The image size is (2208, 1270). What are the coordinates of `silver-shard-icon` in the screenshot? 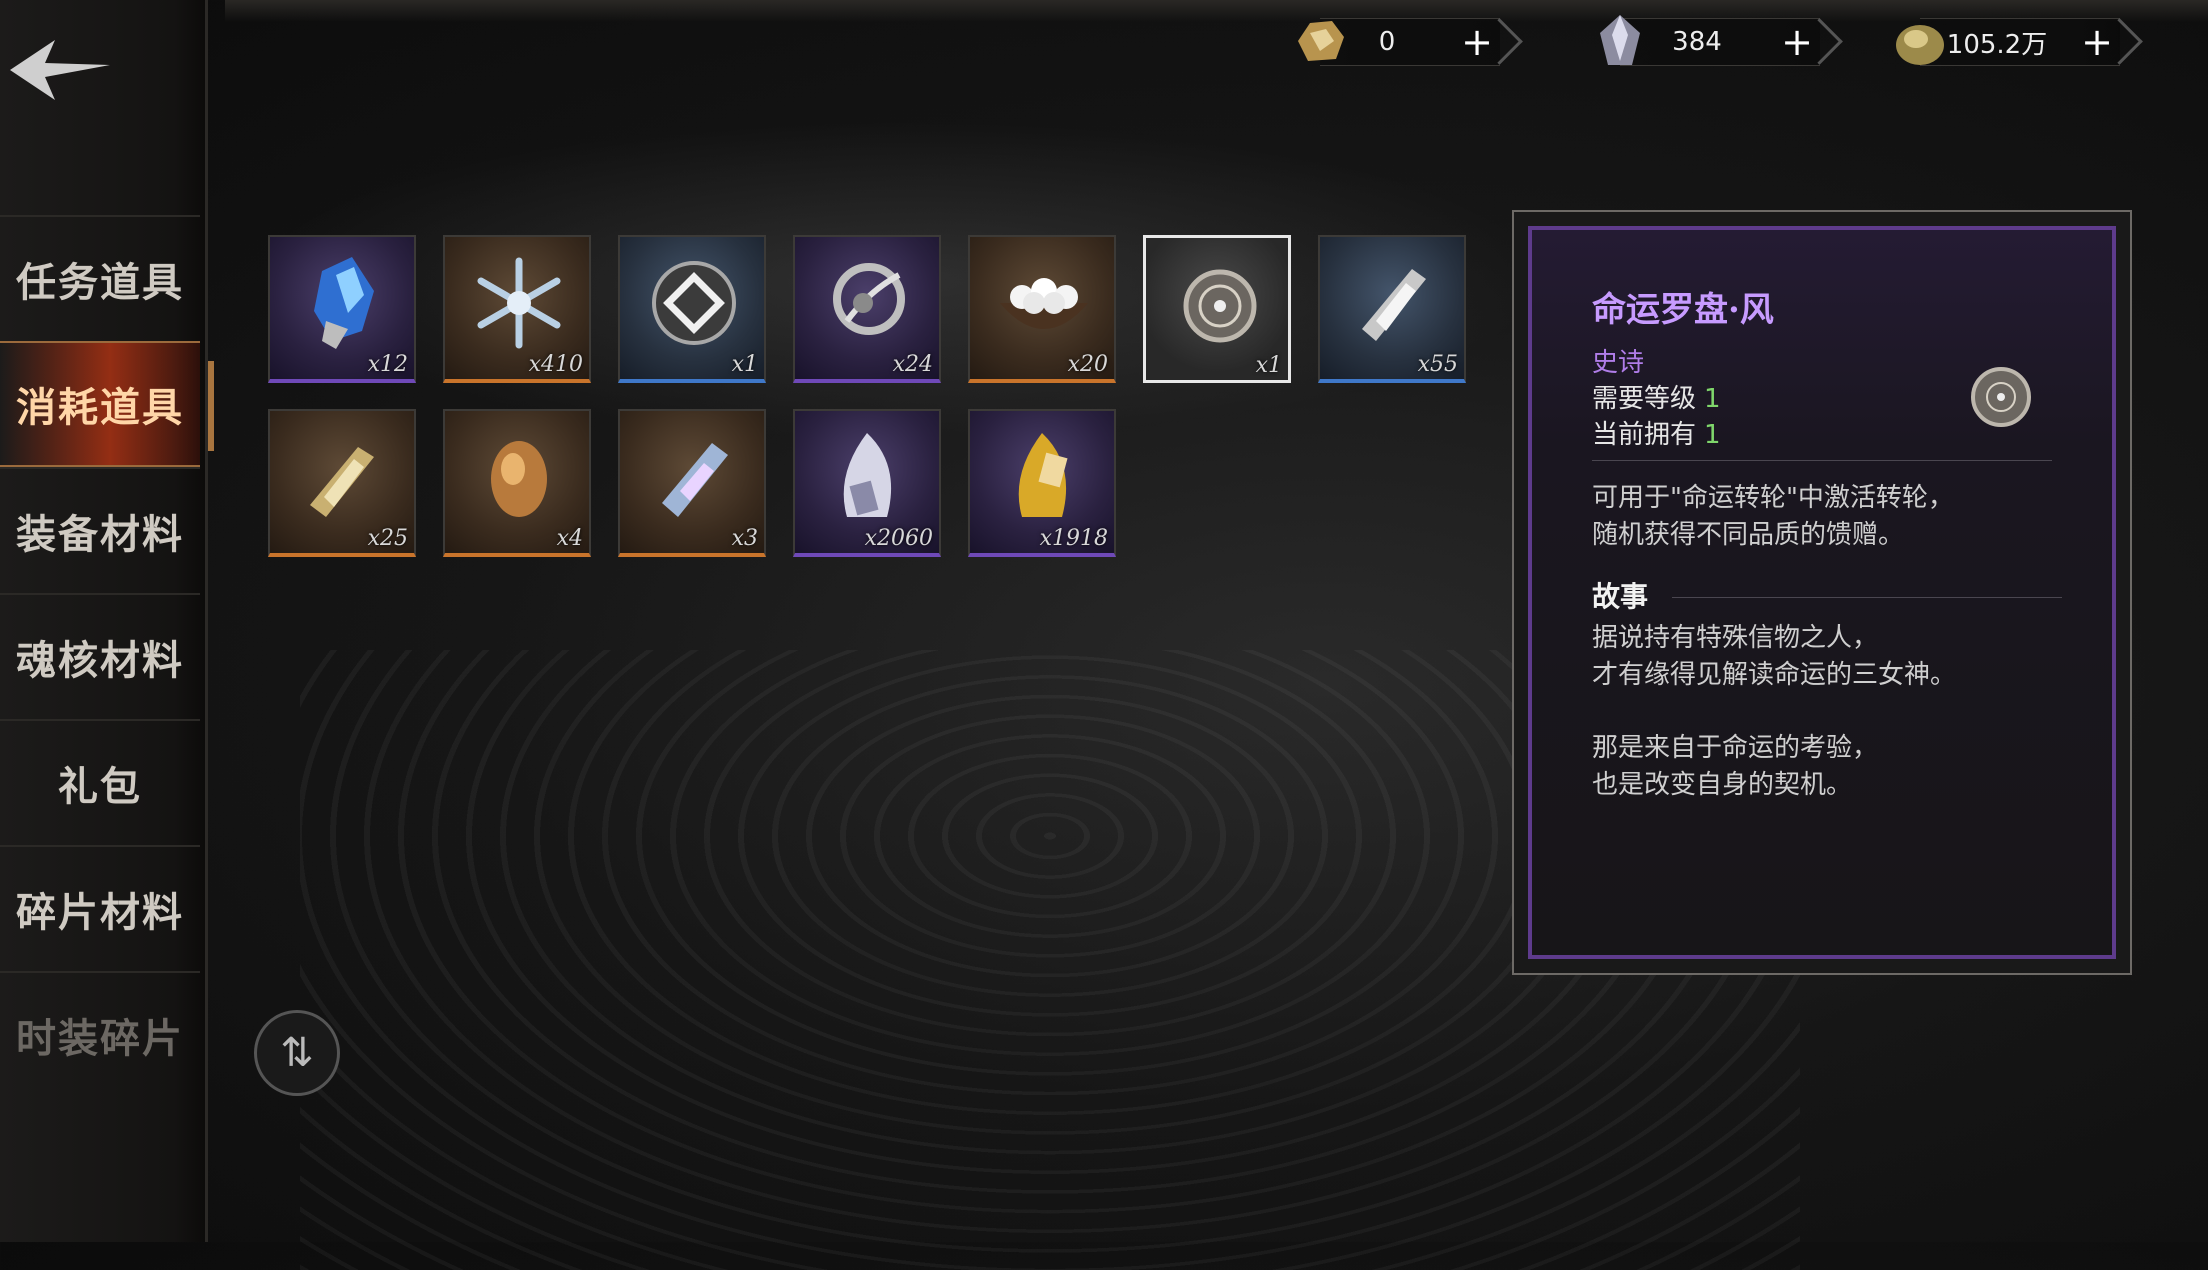 It's located at (1394, 305).